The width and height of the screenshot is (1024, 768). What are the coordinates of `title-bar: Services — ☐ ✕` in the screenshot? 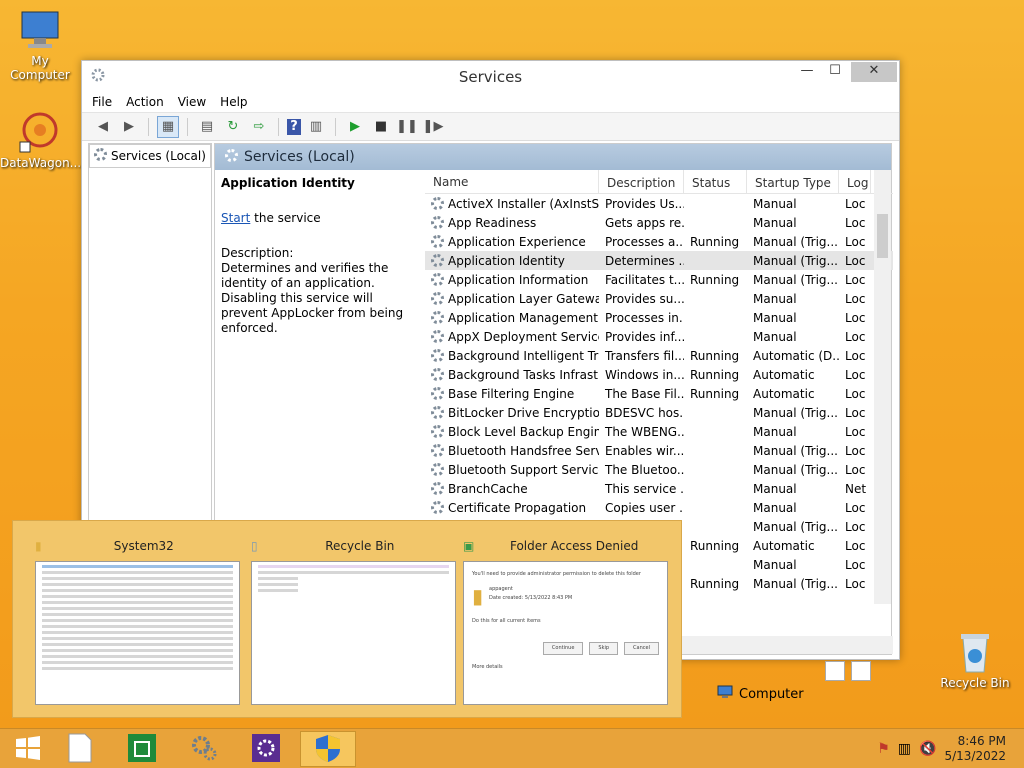 It's located at (490, 76).